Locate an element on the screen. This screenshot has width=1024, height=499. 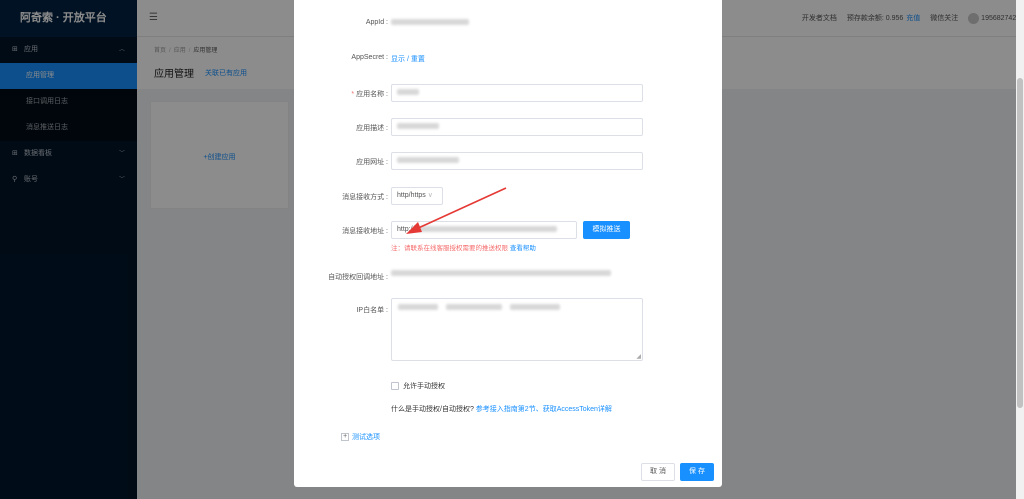
auth-callback-label: 自动授权回调地址 : is located at coordinates (358, 277).